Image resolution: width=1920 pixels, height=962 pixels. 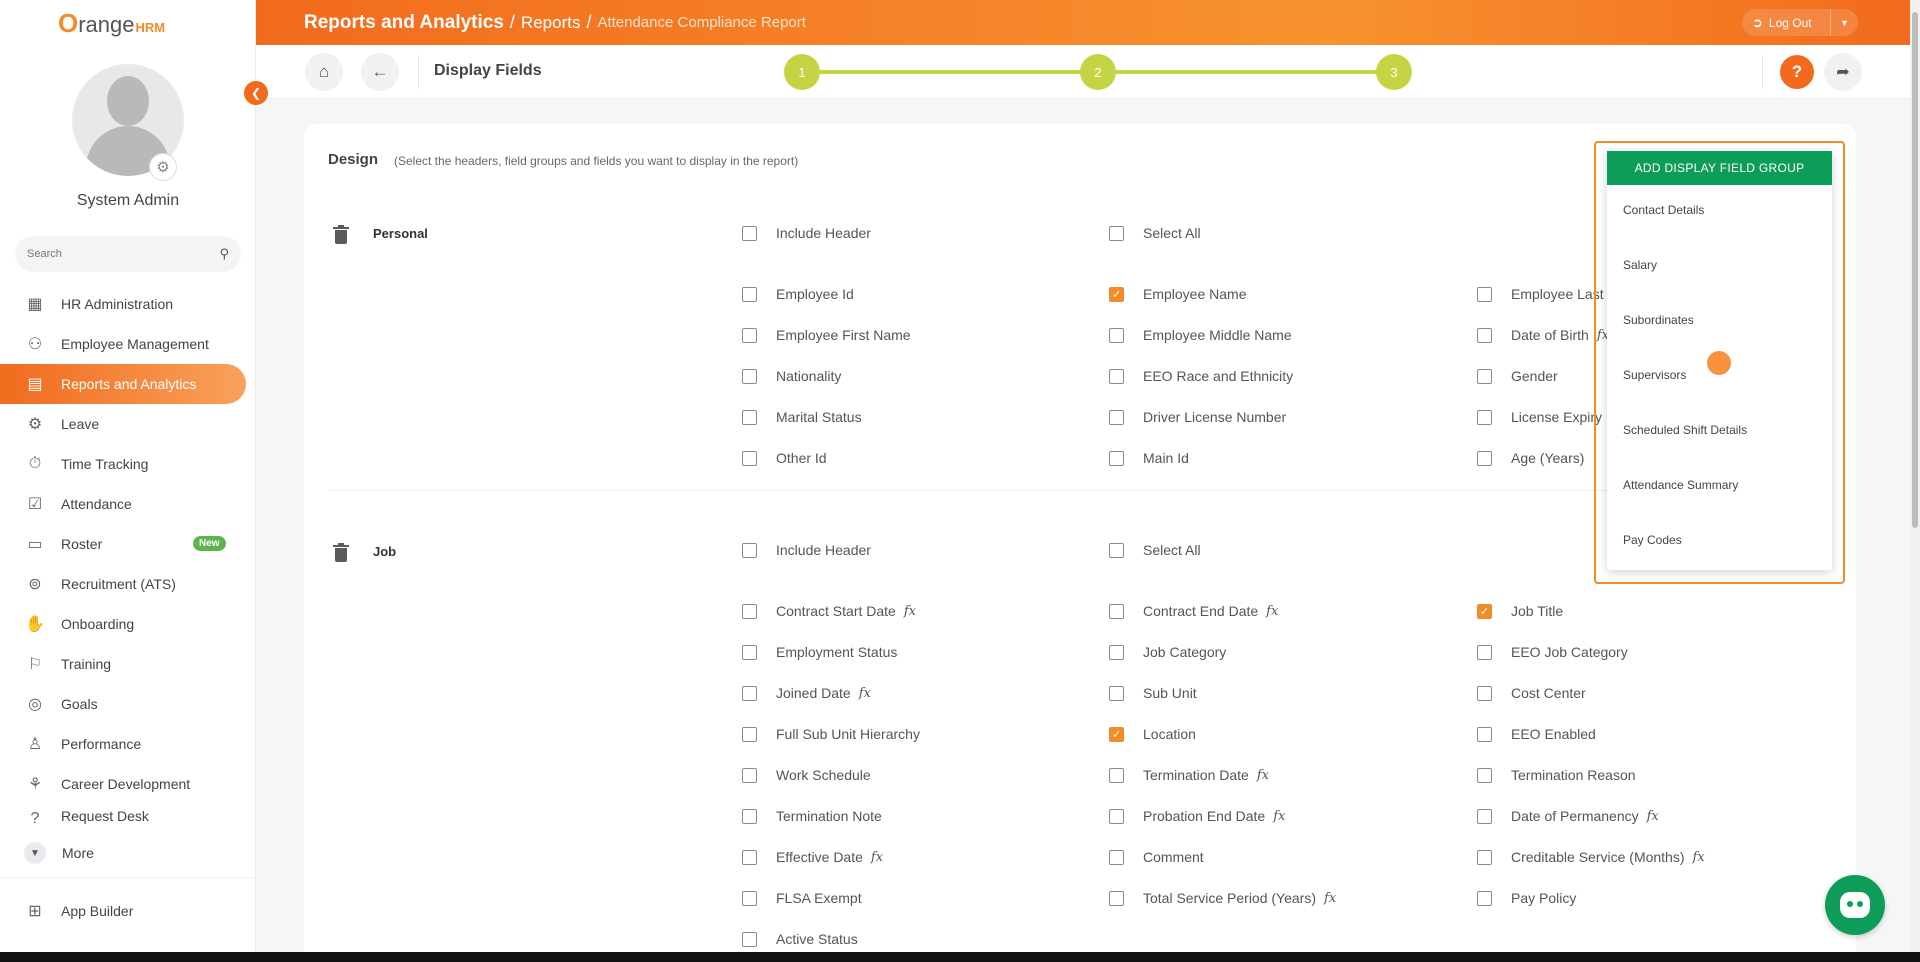 What do you see at coordinates (128, 424) in the screenshot?
I see `sidebar-item-leave: ⚙ Leave` at bounding box center [128, 424].